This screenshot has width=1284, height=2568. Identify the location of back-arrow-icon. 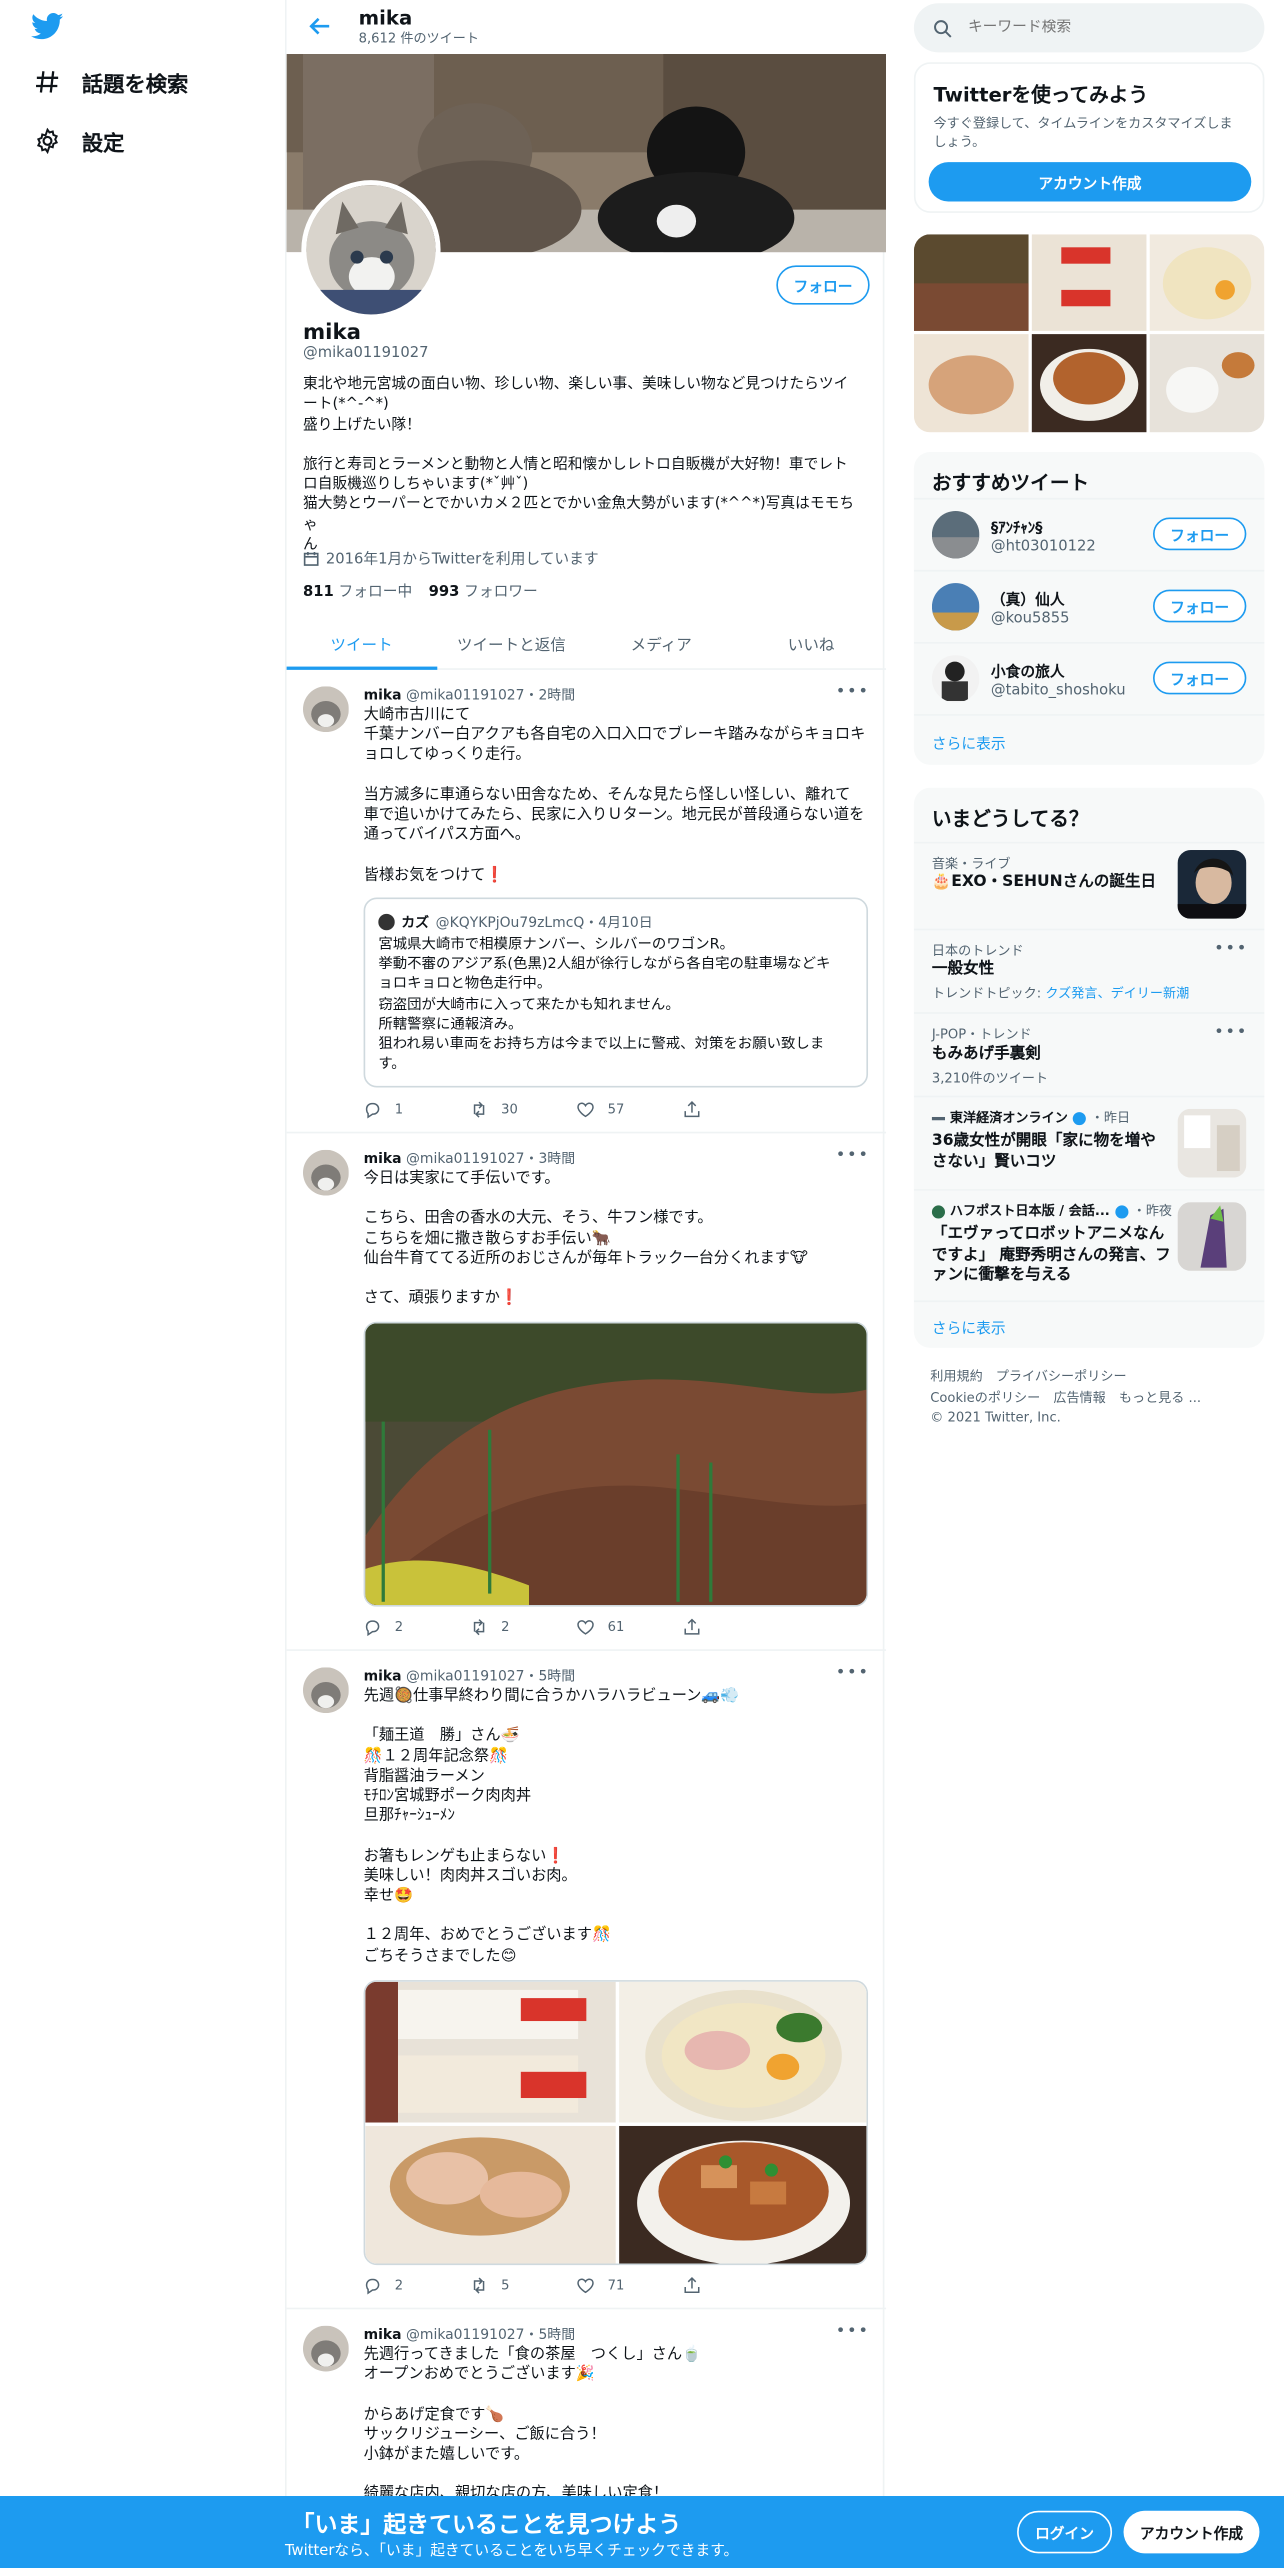
(319, 26).